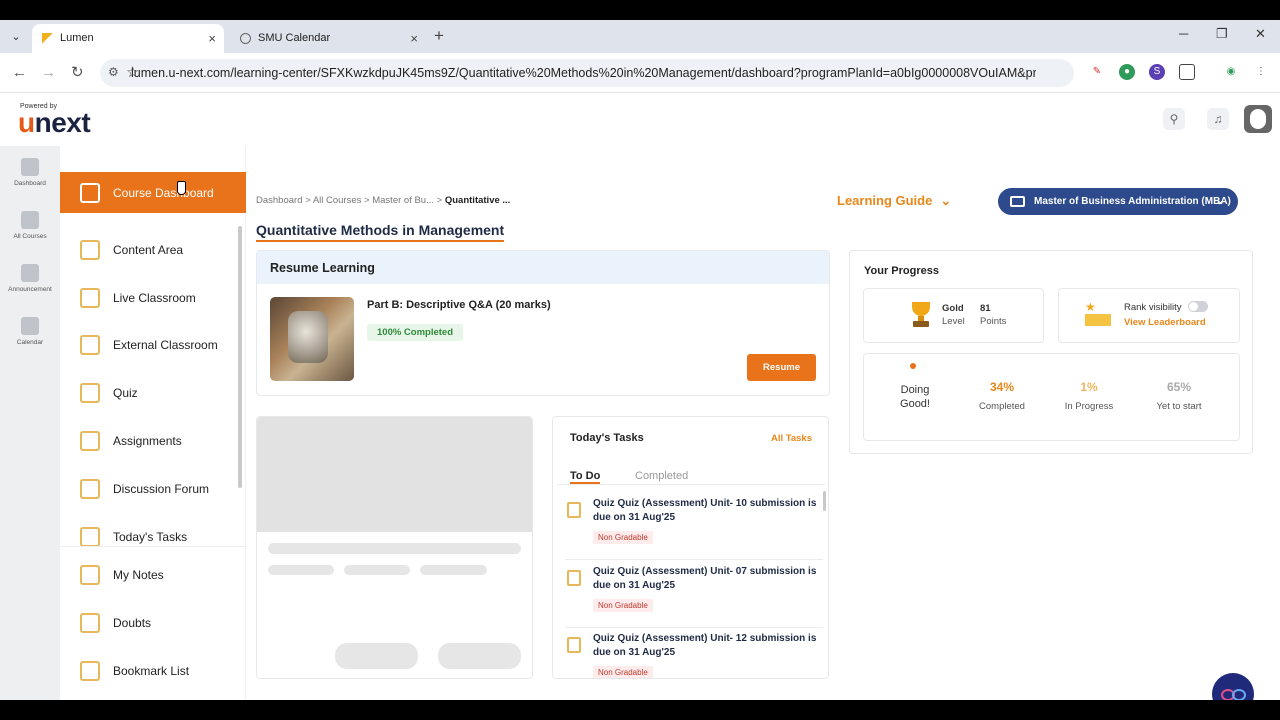 Image resolution: width=1280 pixels, height=720 pixels. What do you see at coordinates (30, 236) in the screenshot?
I see `rail-label: All Courses` at bounding box center [30, 236].